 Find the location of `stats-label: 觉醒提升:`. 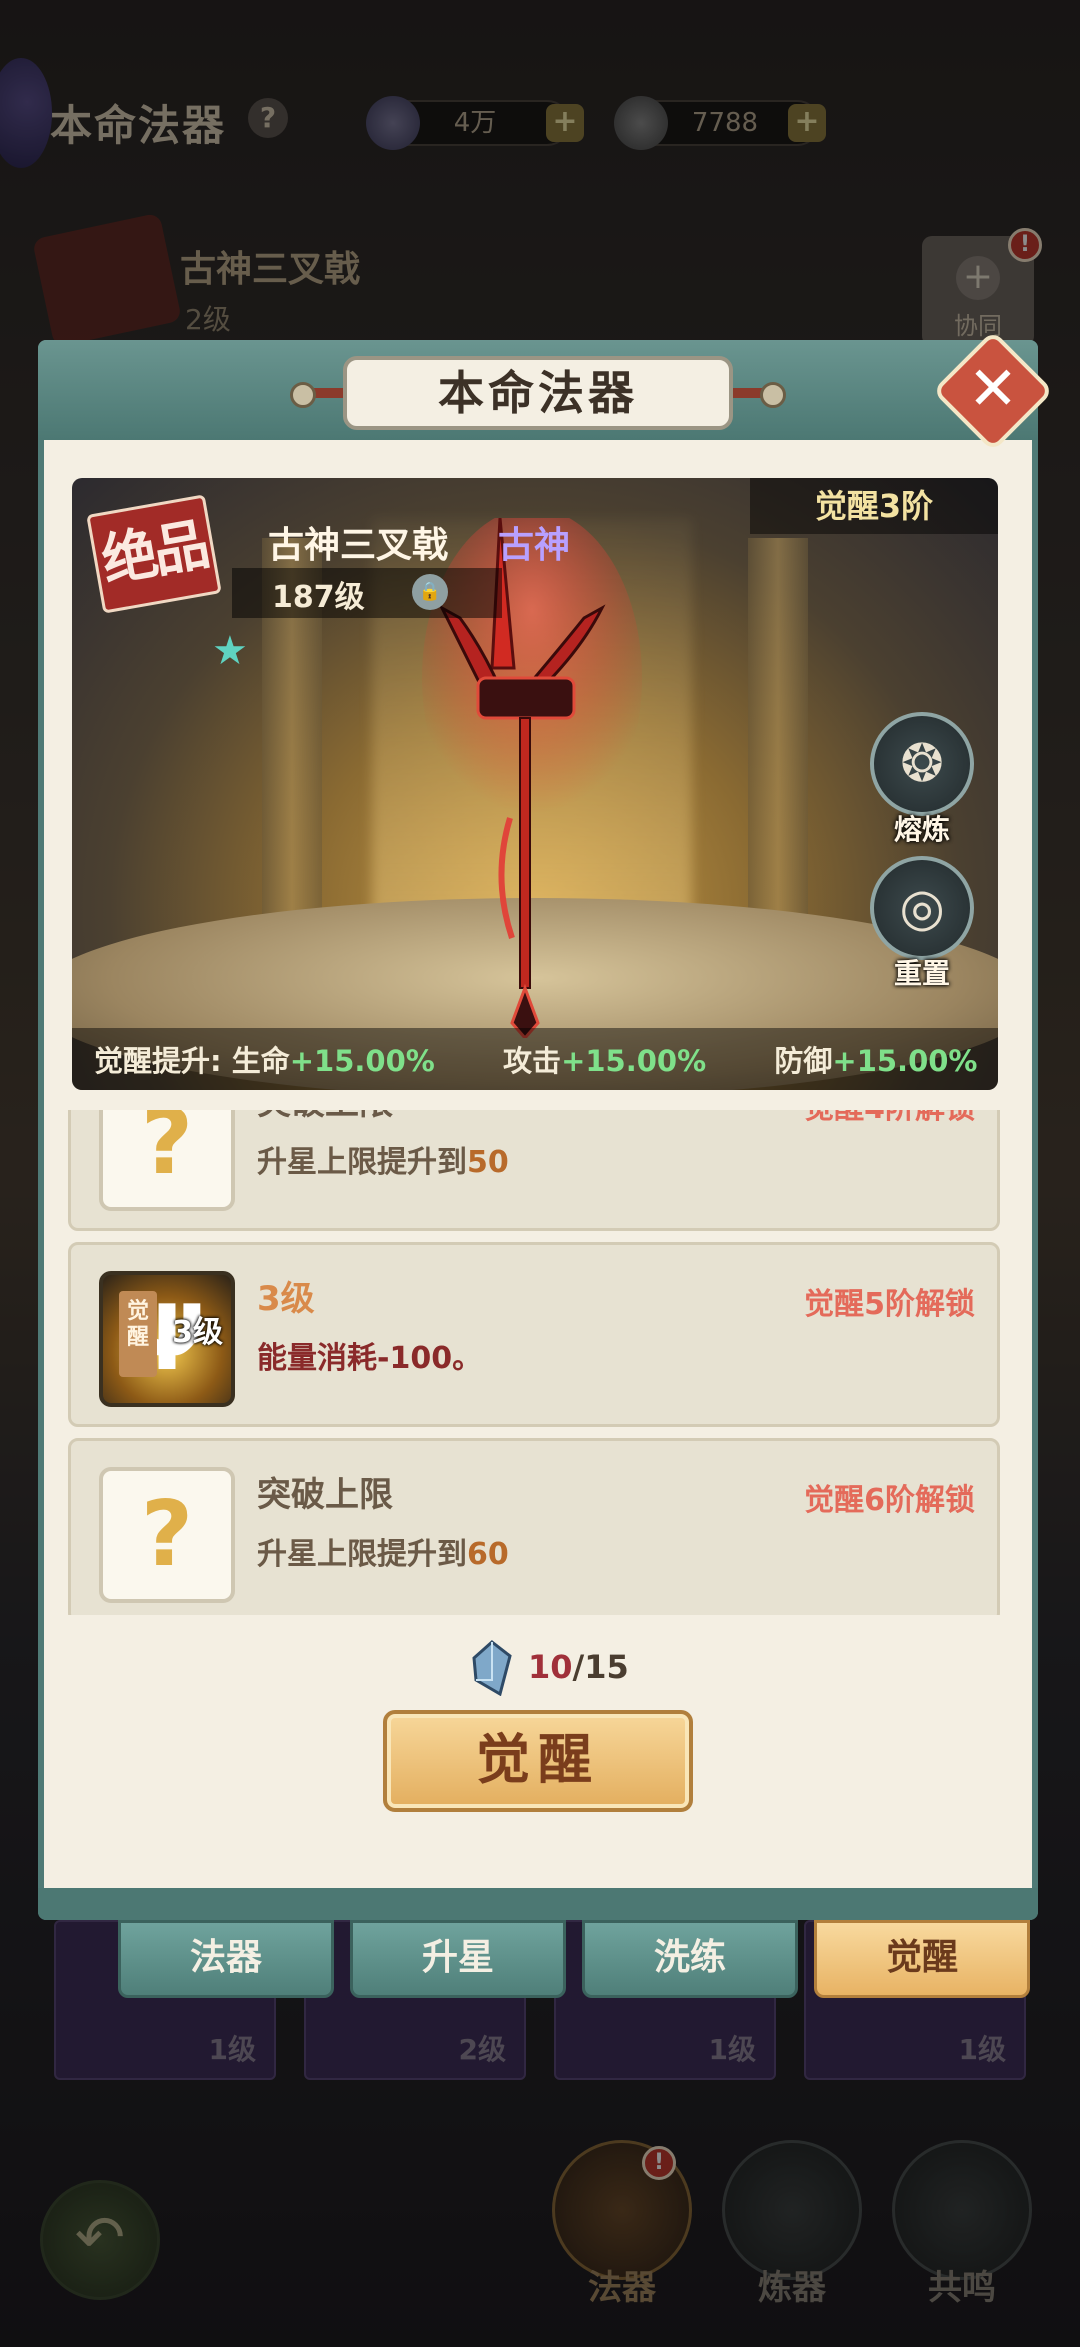

stats-label: 觉醒提升: is located at coordinates (158, 1061).